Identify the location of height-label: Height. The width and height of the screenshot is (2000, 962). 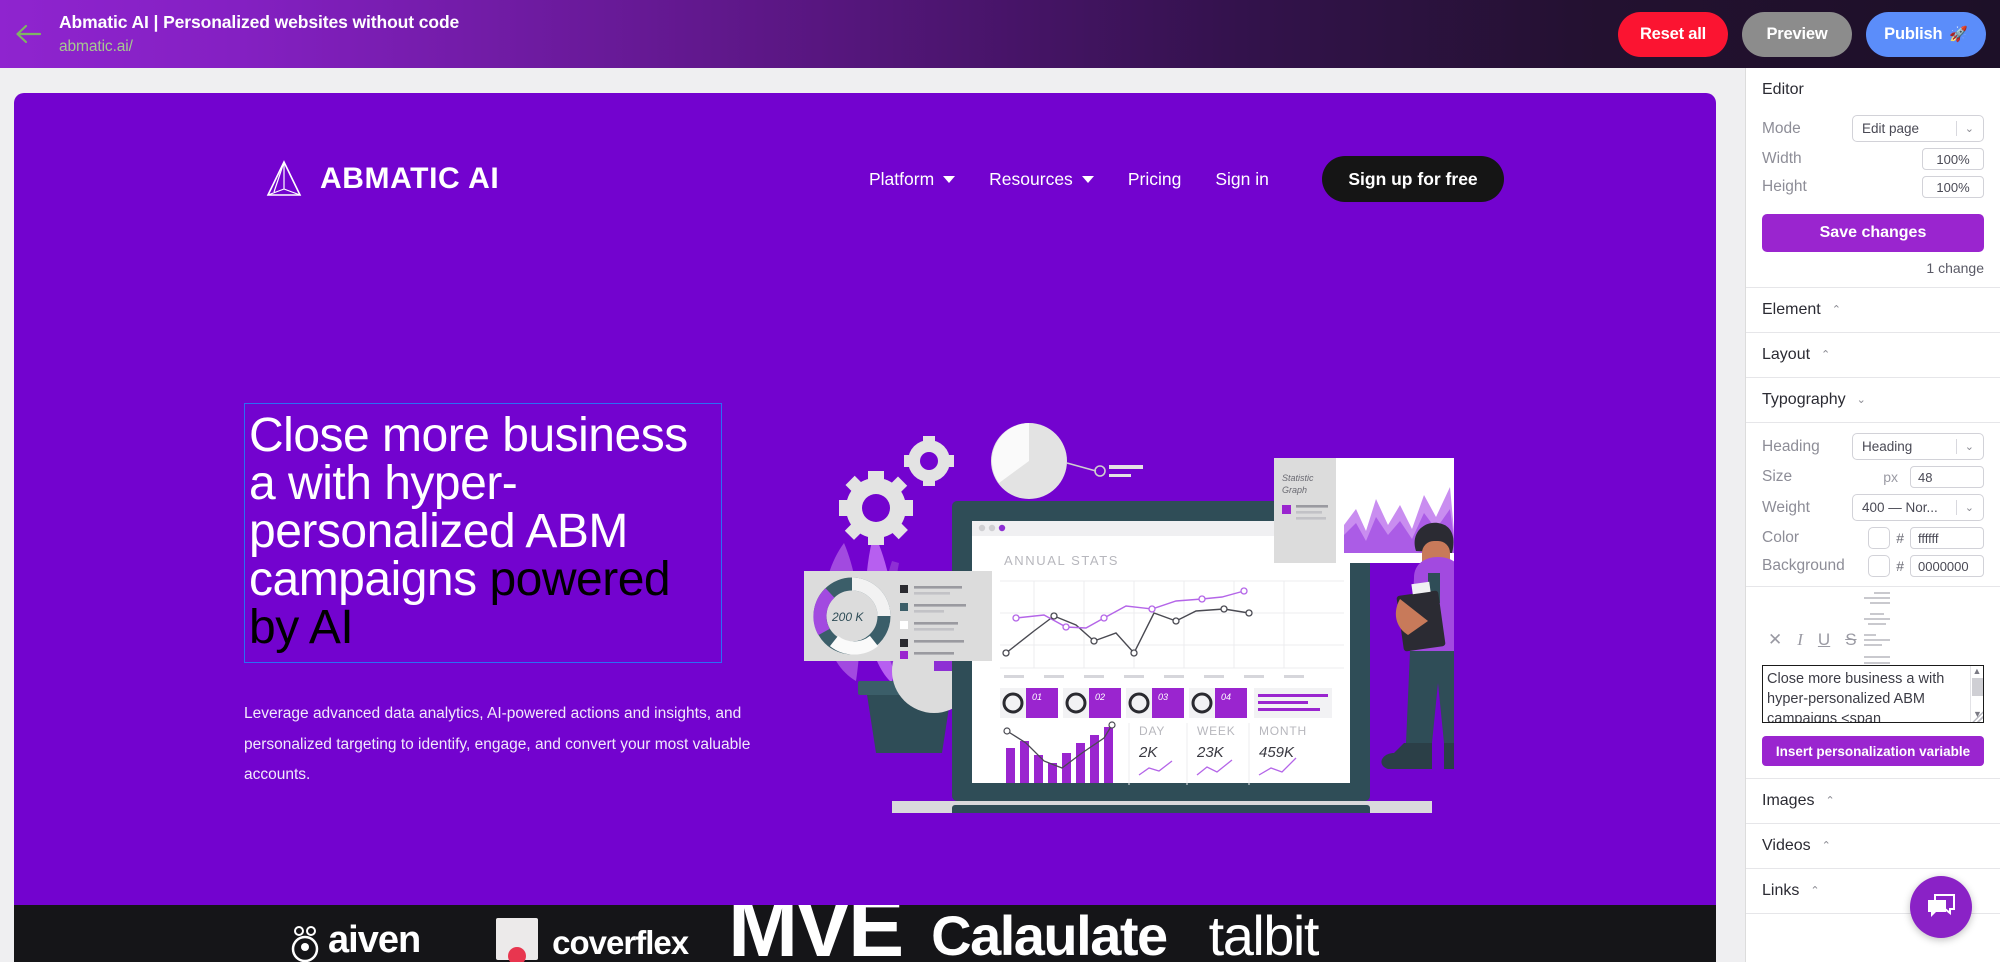
(1784, 186).